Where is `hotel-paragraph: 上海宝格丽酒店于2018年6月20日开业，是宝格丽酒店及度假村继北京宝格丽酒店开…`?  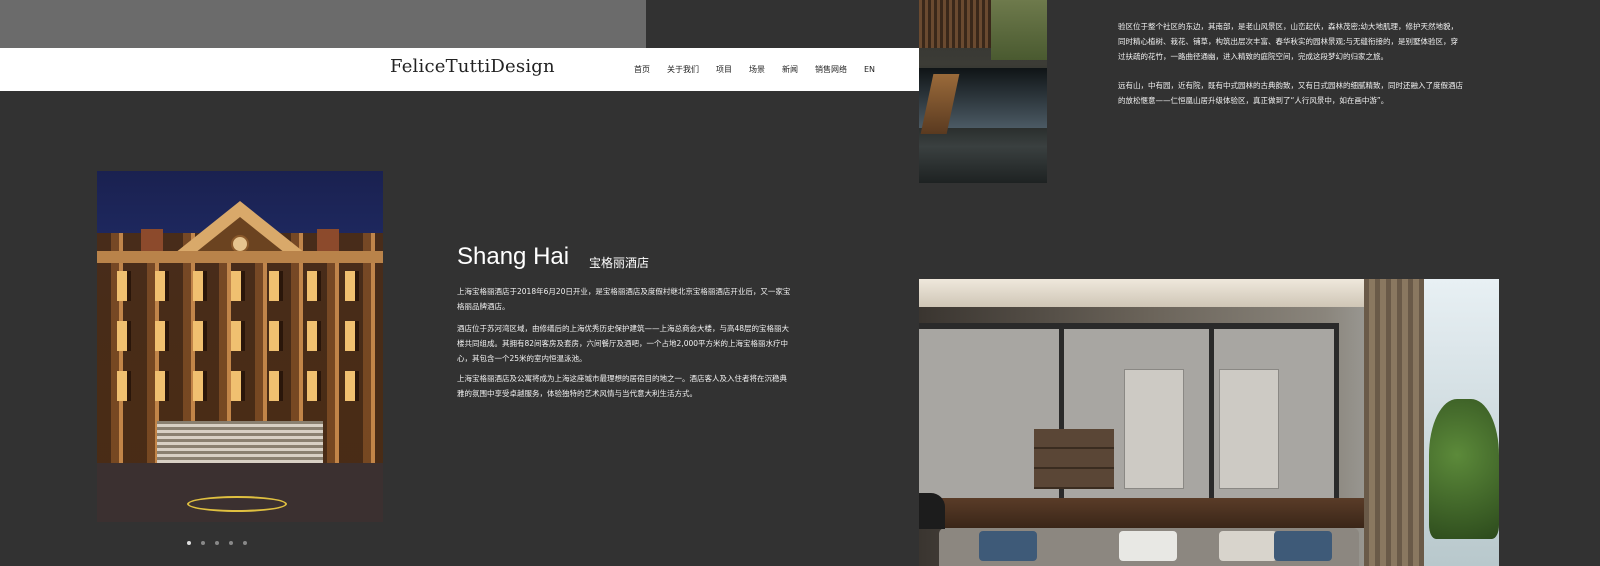 hotel-paragraph: 上海宝格丽酒店于2018年6月20日开业，是宝格丽酒店及度假村继北京宝格丽酒店开… is located at coordinates (624, 299).